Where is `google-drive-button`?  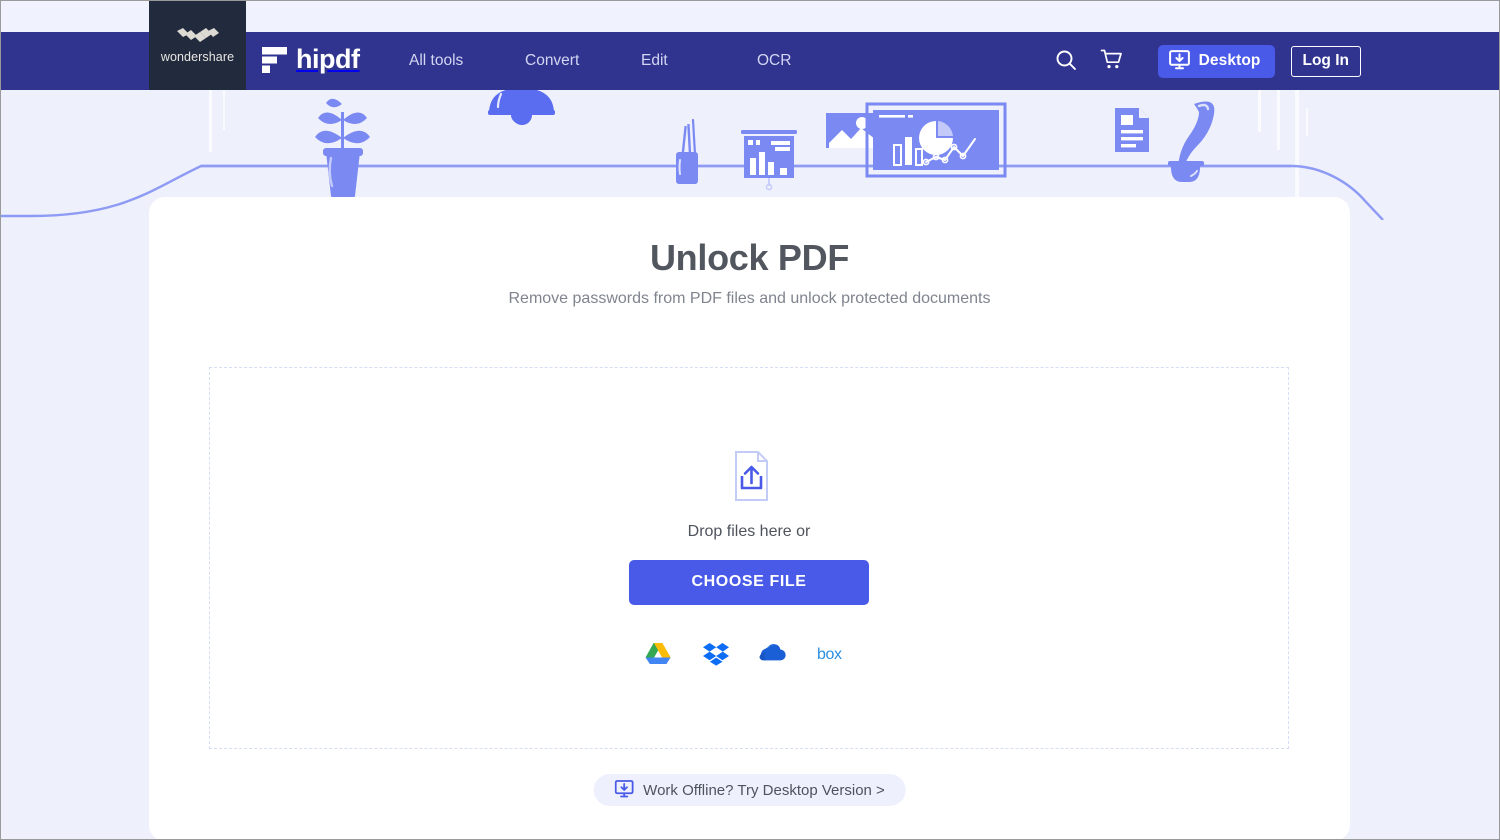 google-drive-button is located at coordinates (658, 654).